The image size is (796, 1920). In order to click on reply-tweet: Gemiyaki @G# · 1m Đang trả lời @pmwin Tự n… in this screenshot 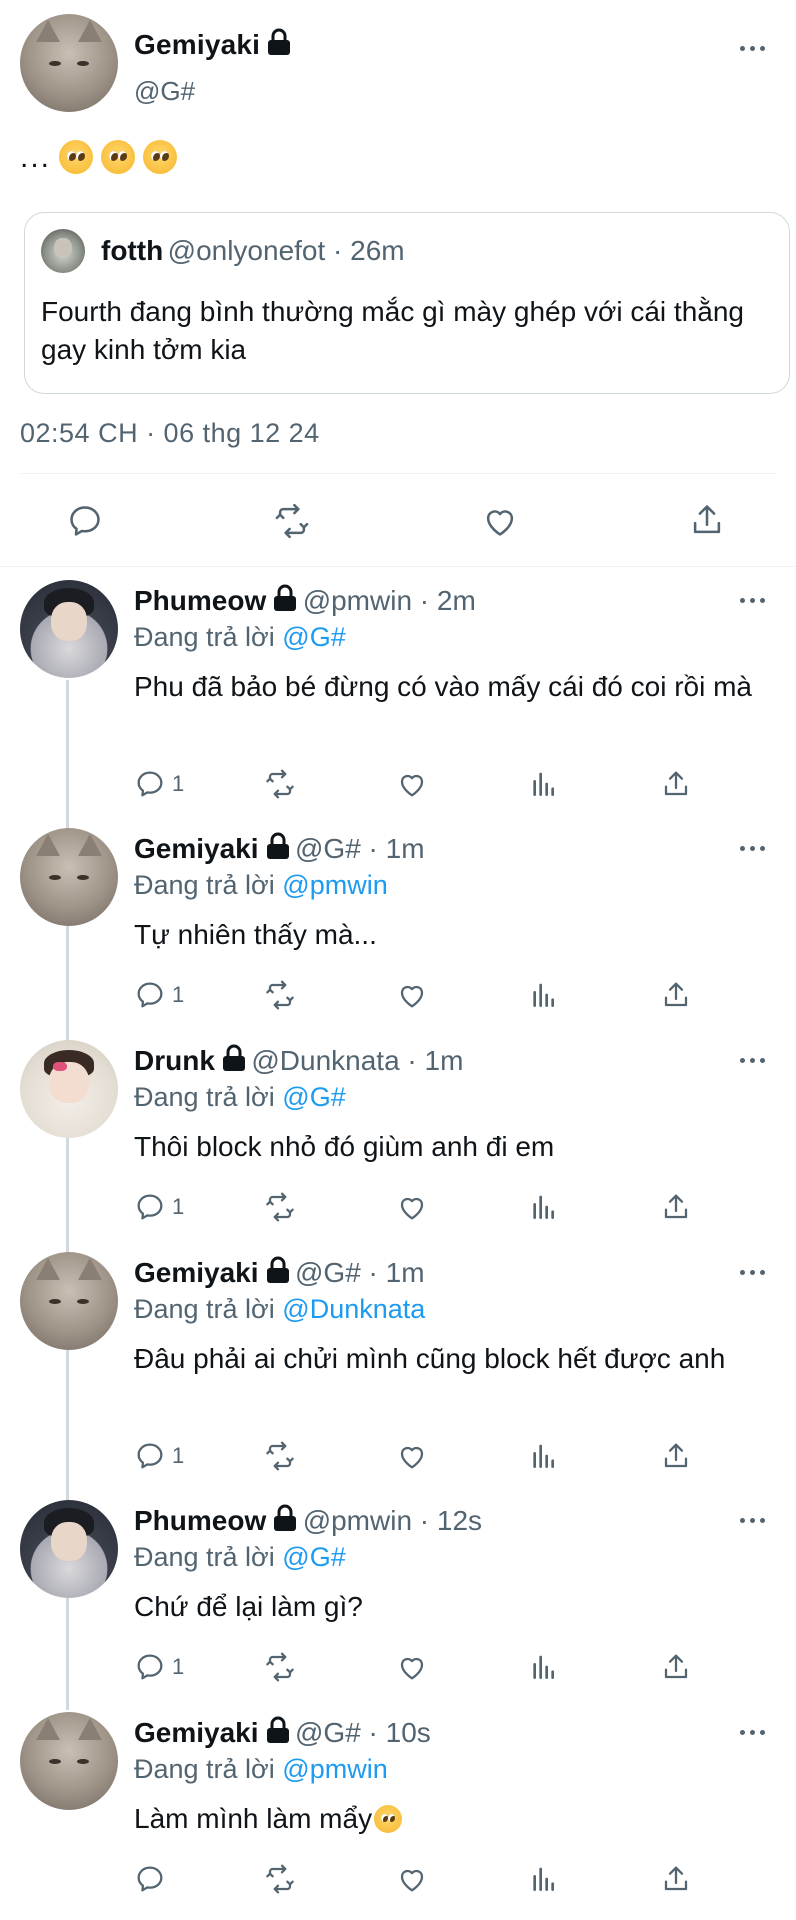, I will do `click(398, 928)`.